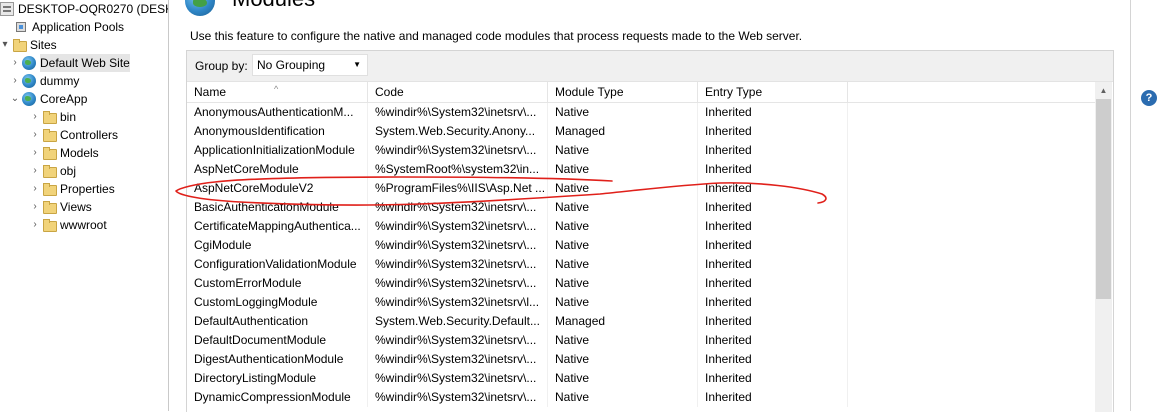  Describe the element at coordinates (277, 359) in the screenshot. I see `cell-name: DigestAuthenticationModule` at that location.